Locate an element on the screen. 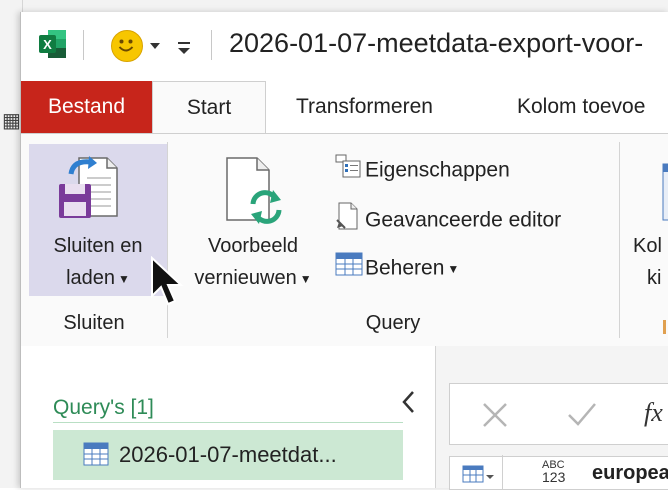  ribbon-tabs: Bestand Start Transformeren Kolom toevoe is located at coordinates (344, 107).